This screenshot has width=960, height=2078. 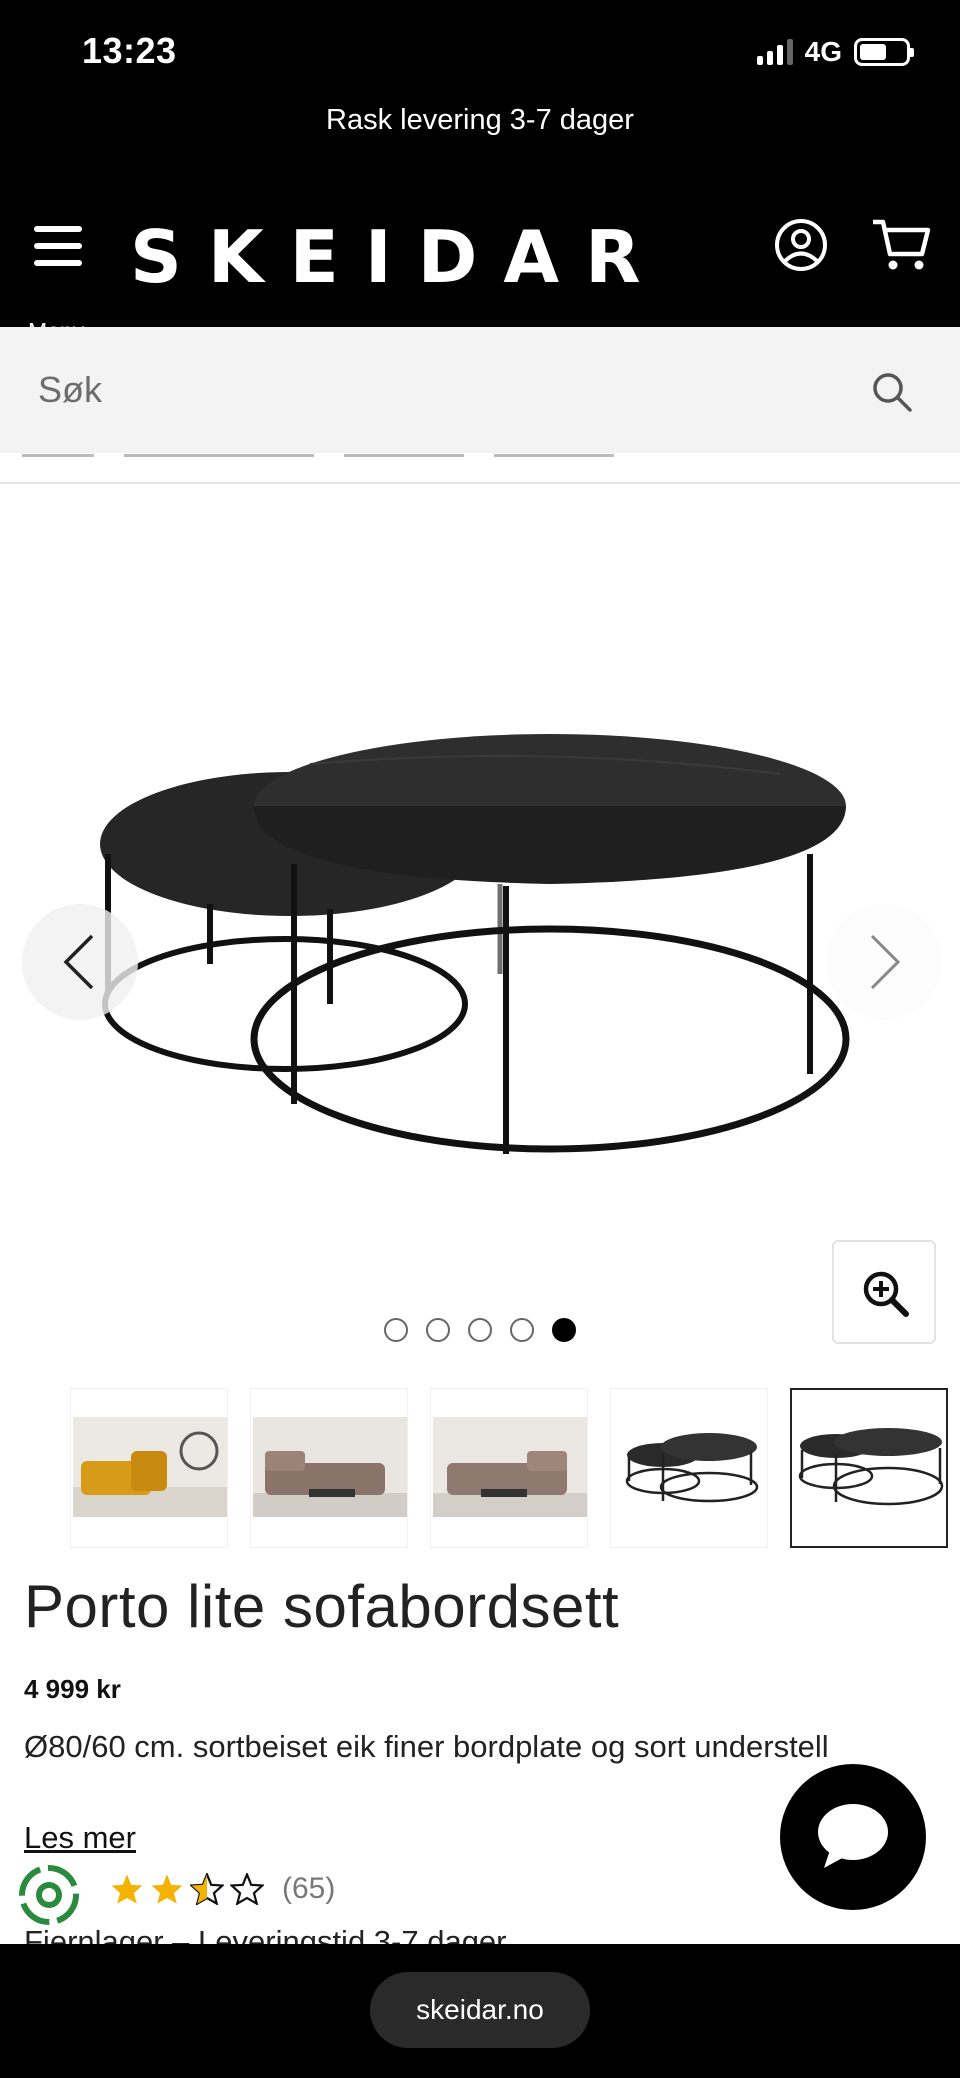 I want to click on stock-status: Fjernlager – Leveringstid 3-7 dager, so click(x=474, y=1935).